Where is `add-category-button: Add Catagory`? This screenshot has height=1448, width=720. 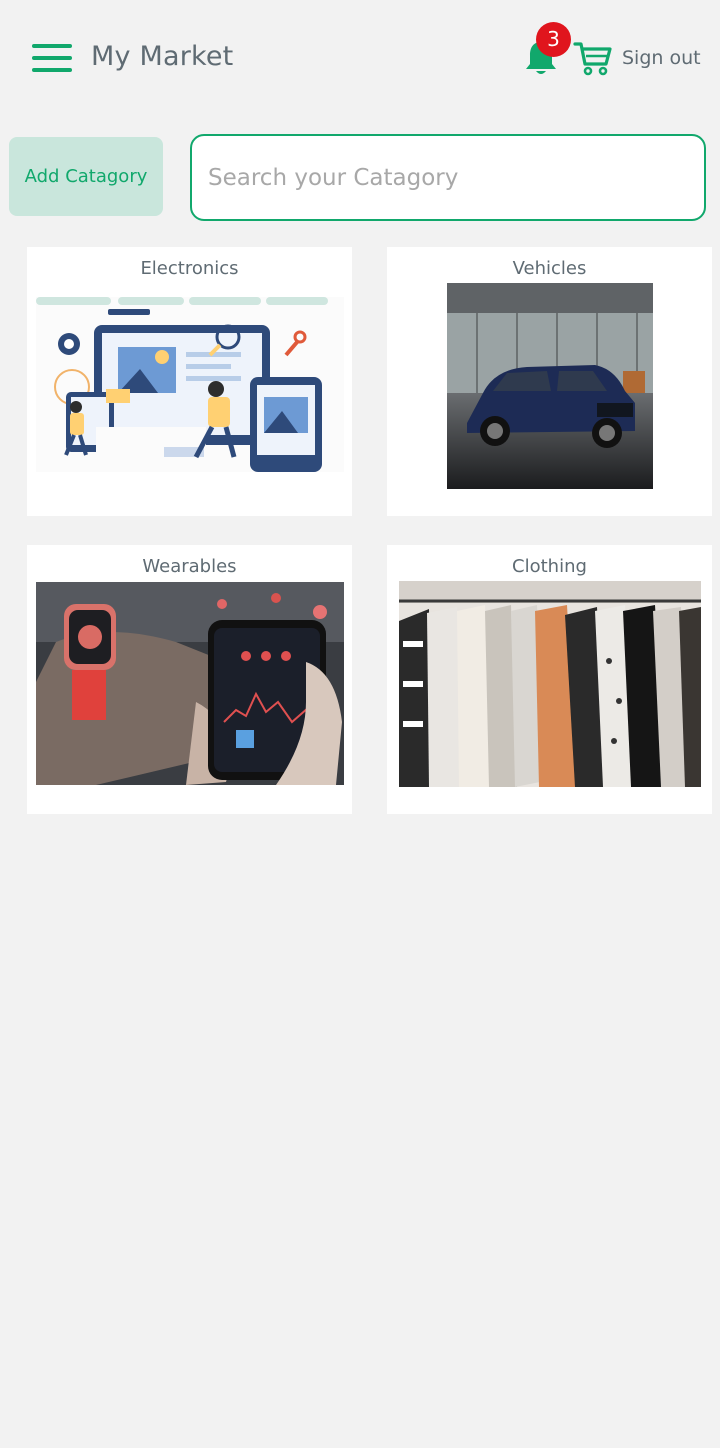
add-category-button: Add Catagory is located at coordinates (86, 176).